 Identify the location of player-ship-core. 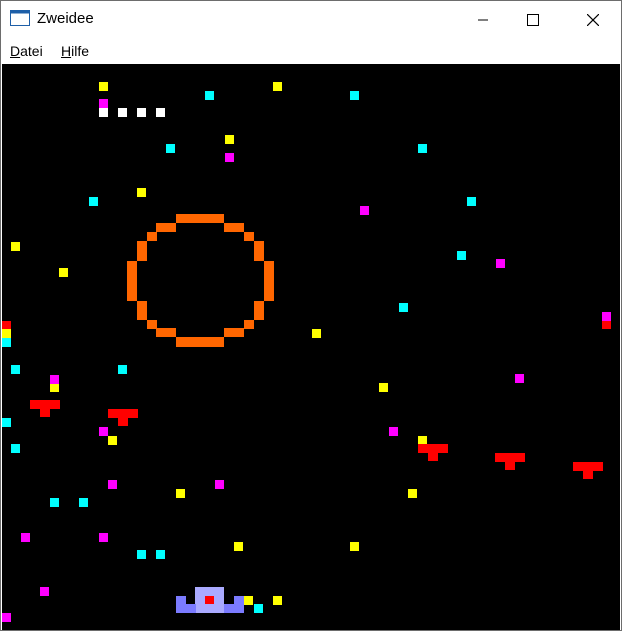
(209, 600).